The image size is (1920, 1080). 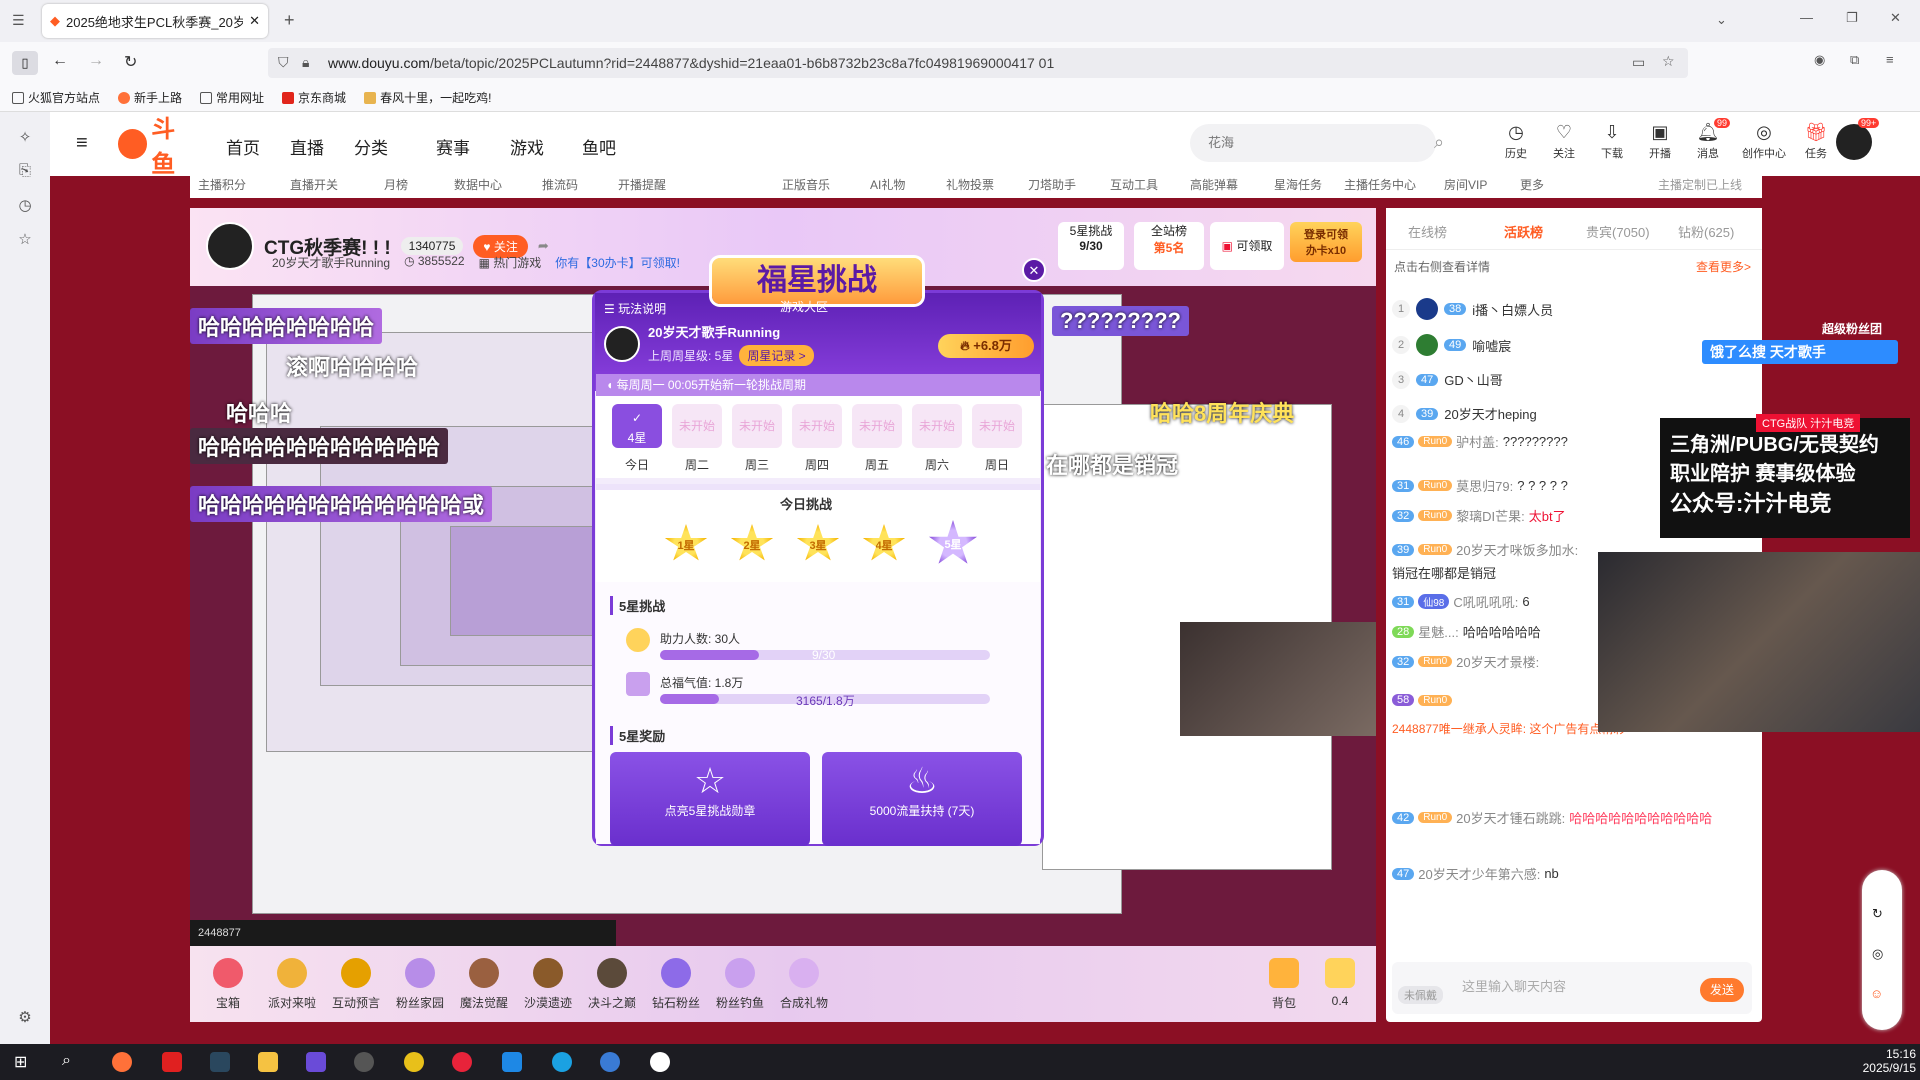 What do you see at coordinates (18, 20) in the screenshot?
I see `sidebar-toggle-icon: ☰` at bounding box center [18, 20].